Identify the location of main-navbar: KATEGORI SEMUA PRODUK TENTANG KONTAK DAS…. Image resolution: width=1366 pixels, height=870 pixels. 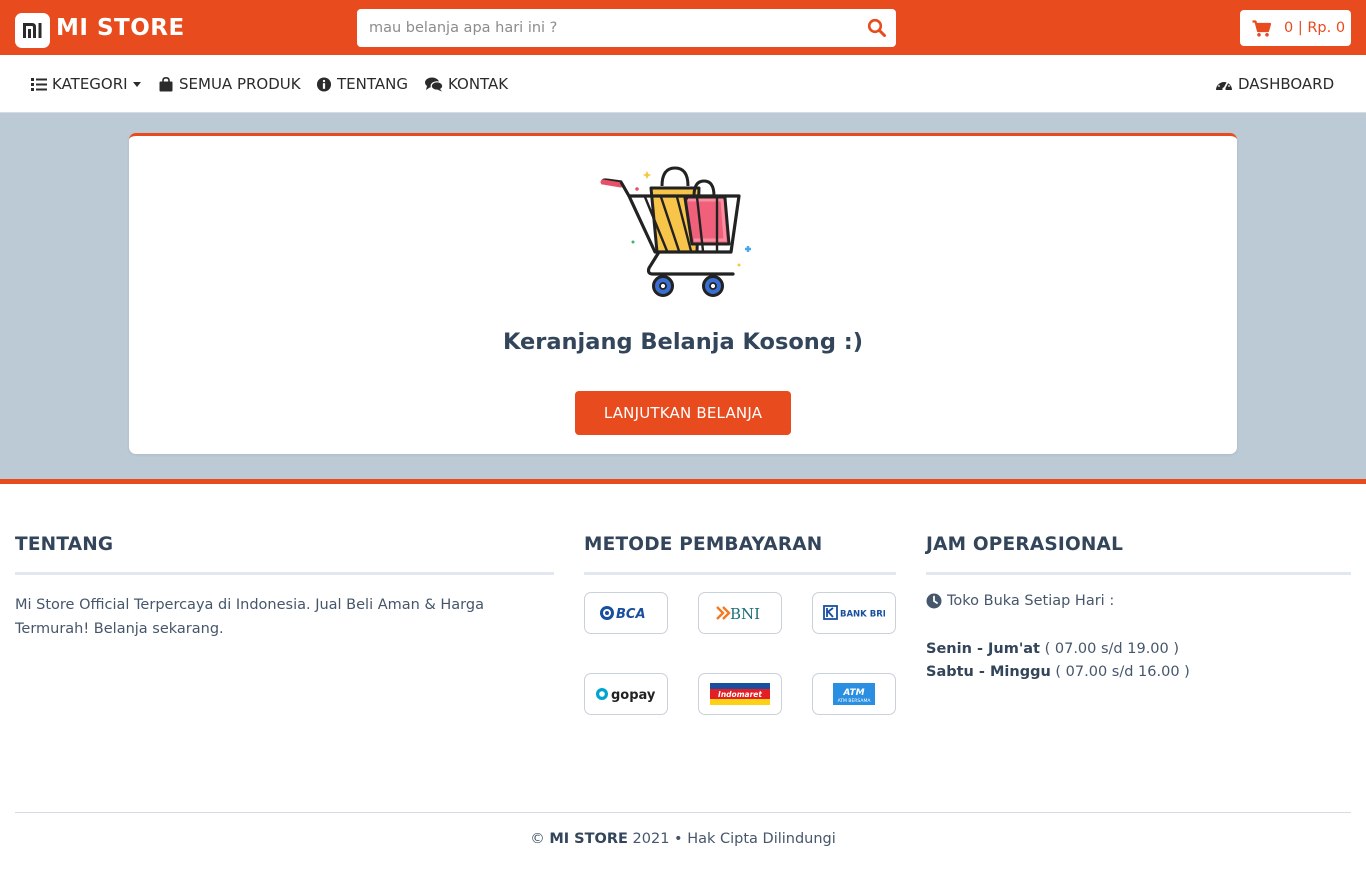
(683, 84).